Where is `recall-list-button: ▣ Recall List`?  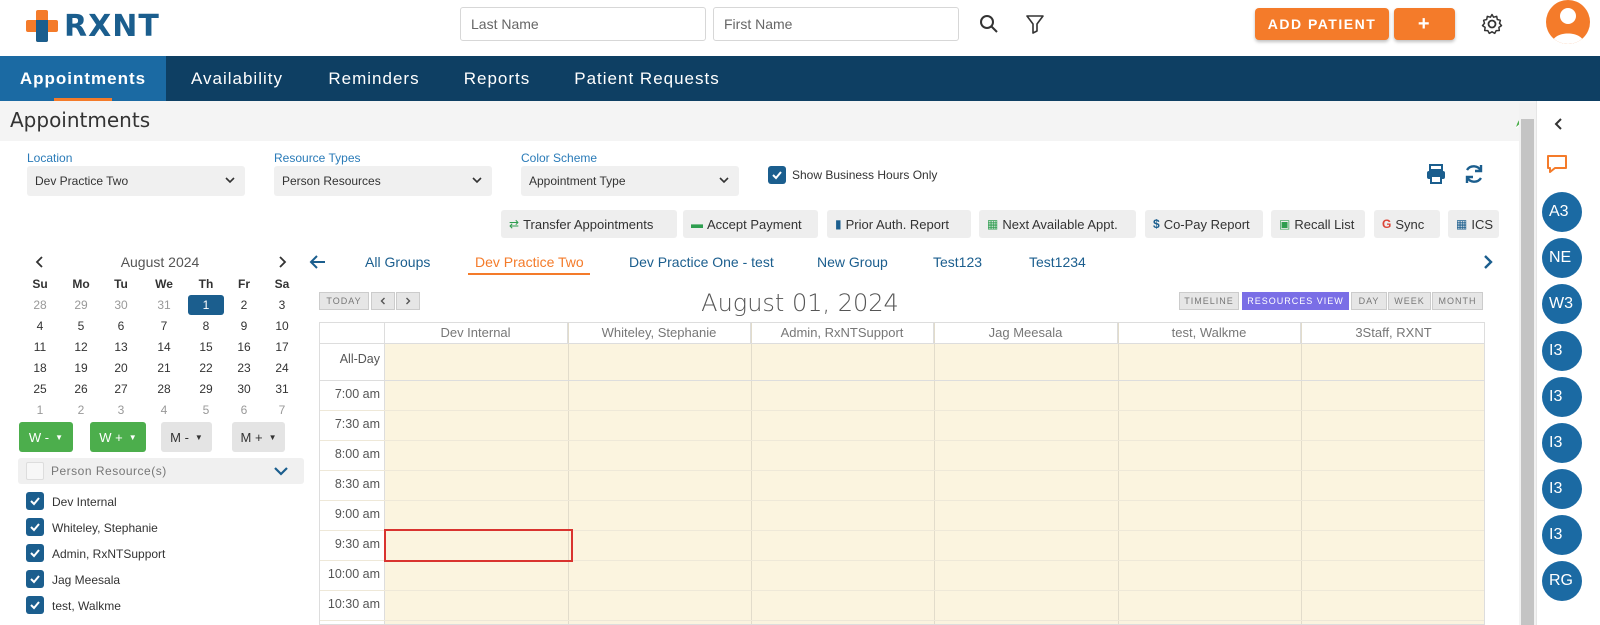 recall-list-button: ▣ Recall List is located at coordinates (1318, 224).